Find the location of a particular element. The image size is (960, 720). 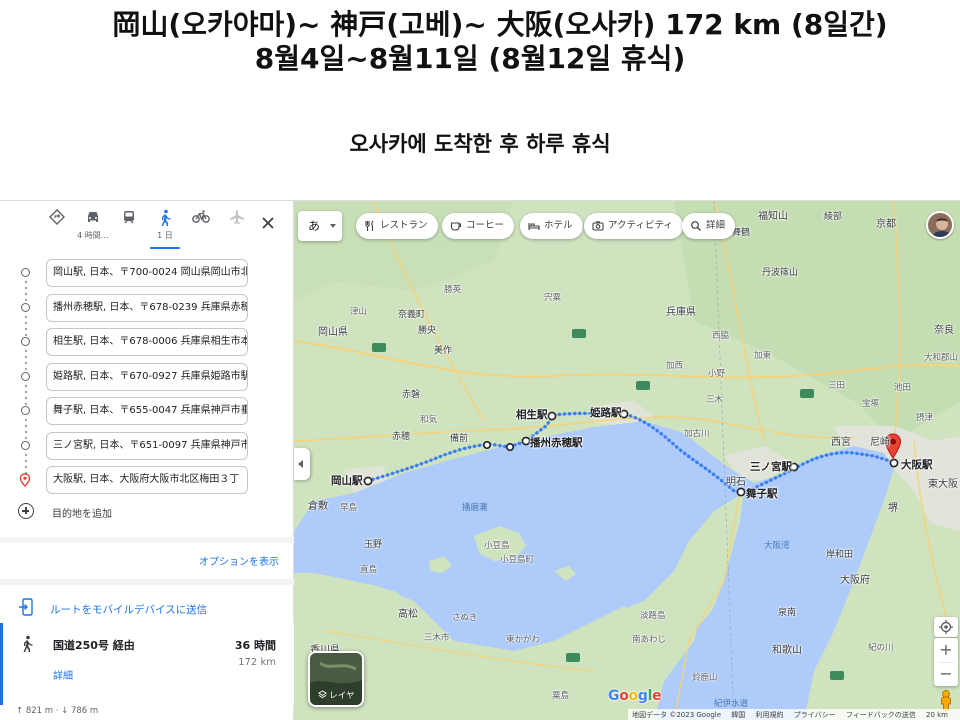

language-toggle-button: あ is located at coordinates (320, 226).